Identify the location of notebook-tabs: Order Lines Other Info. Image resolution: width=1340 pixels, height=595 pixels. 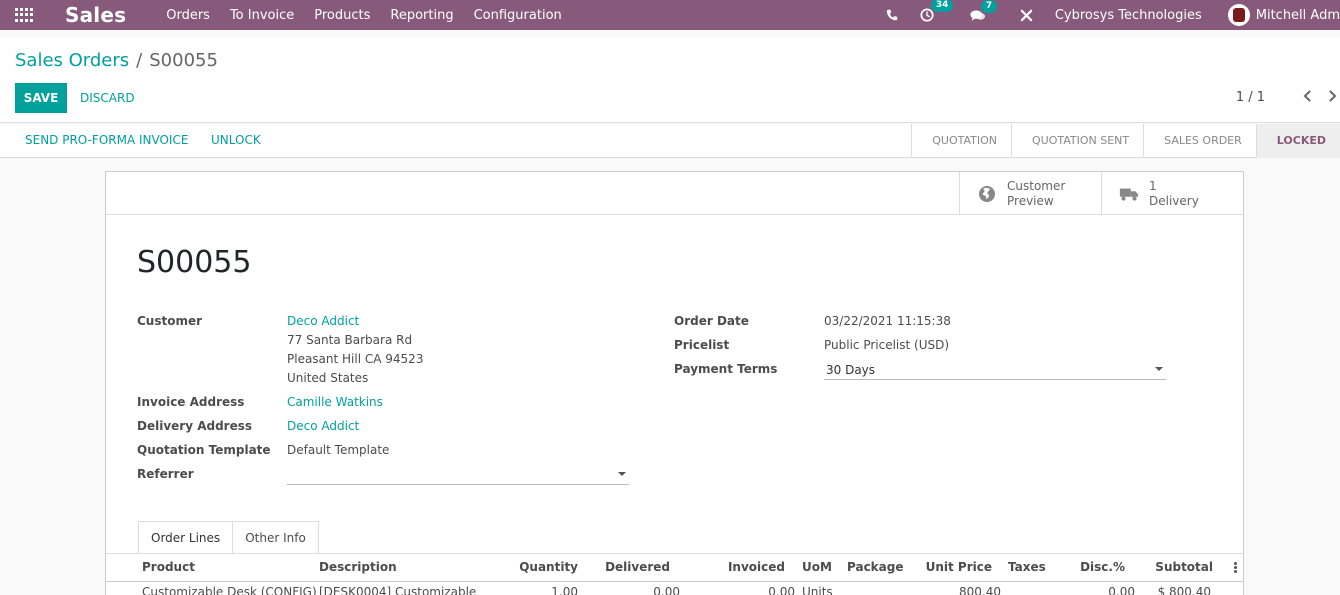
(228, 537).